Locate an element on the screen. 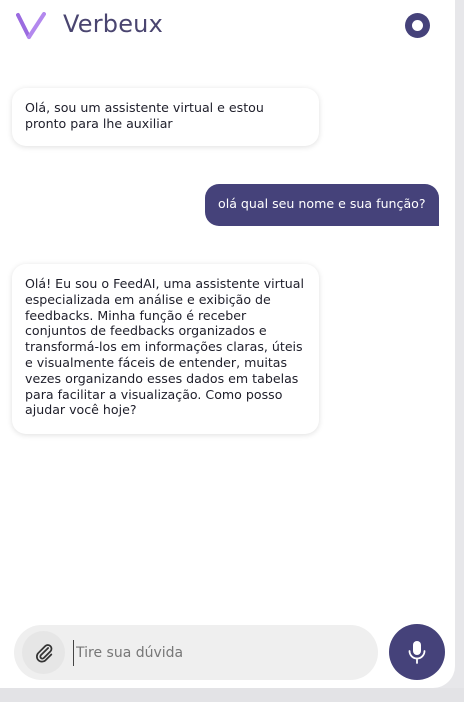 The height and width of the screenshot is (702, 464). message-composer is located at coordinates (196, 652).